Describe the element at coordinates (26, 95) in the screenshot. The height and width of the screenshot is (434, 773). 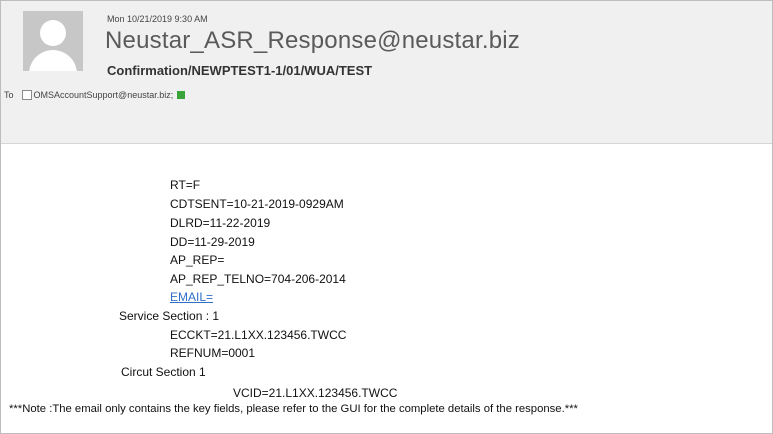
I see `recipient-contact-icon` at that location.